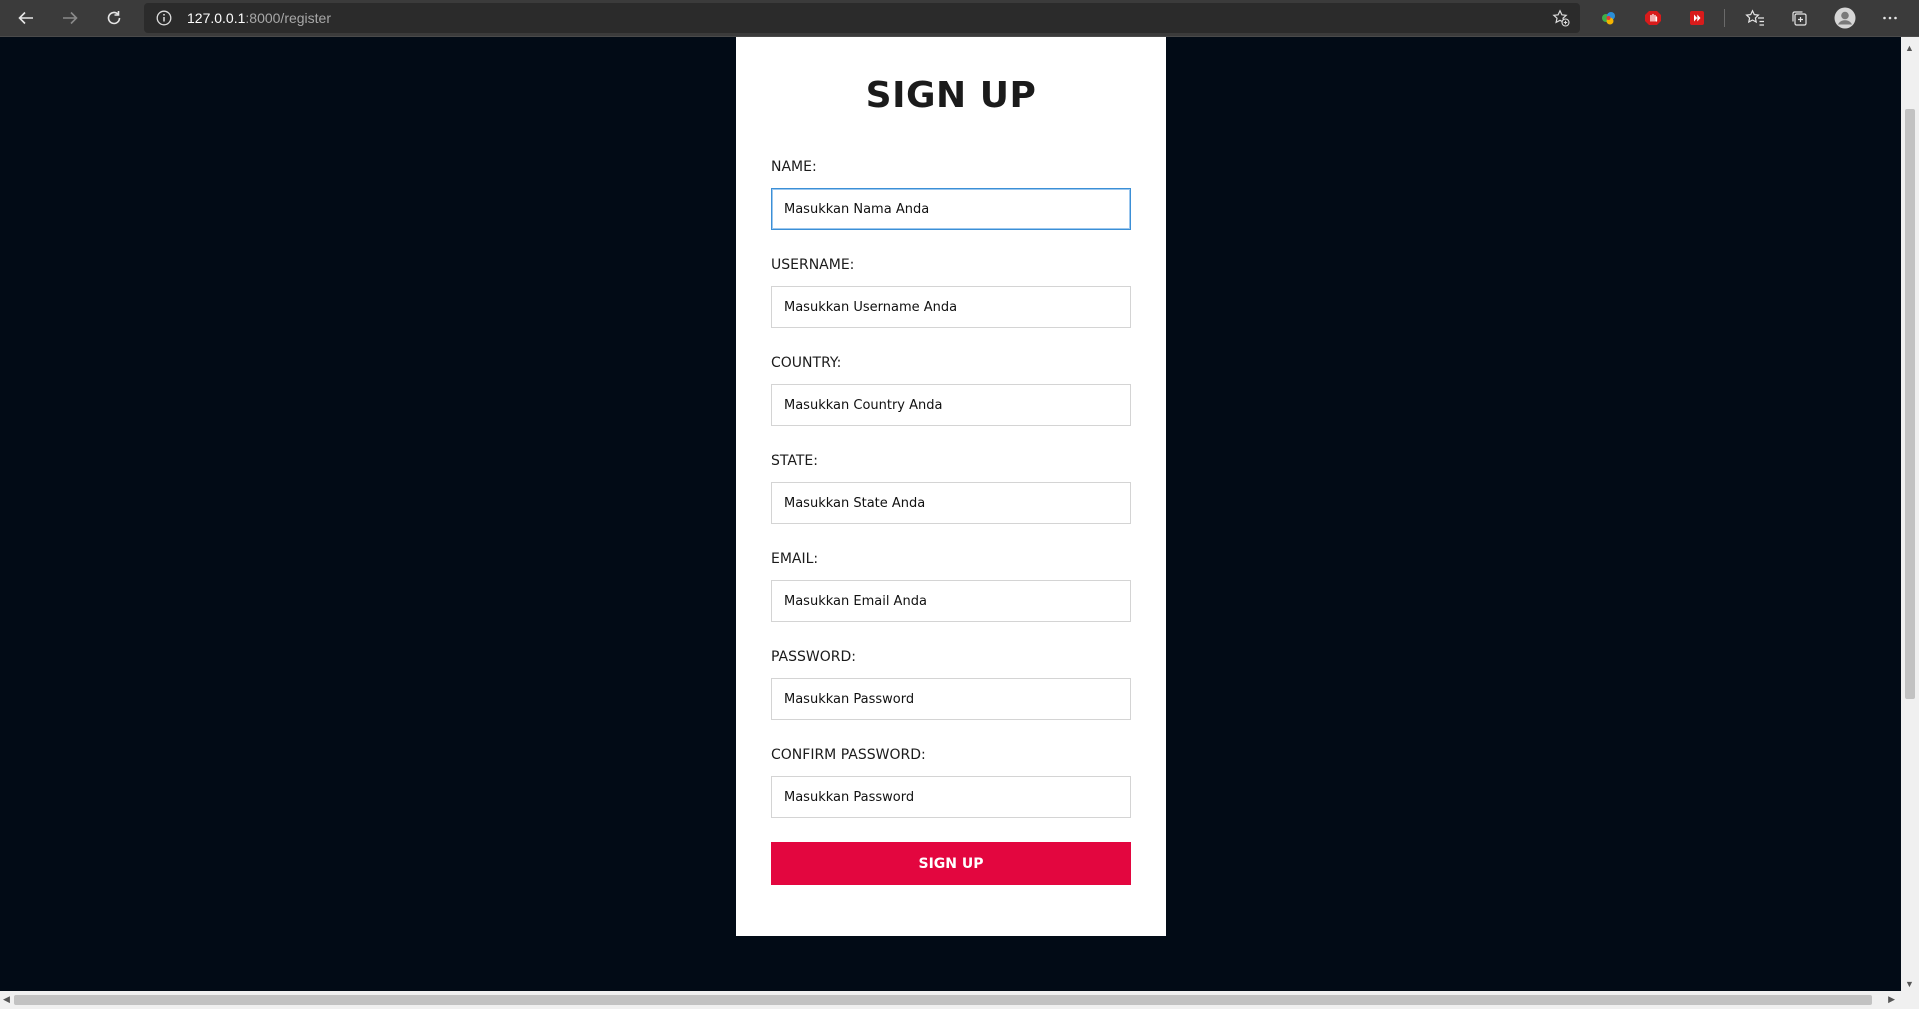 The image size is (1919, 1009). I want to click on email-label: EMAIL:, so click(795, 559).